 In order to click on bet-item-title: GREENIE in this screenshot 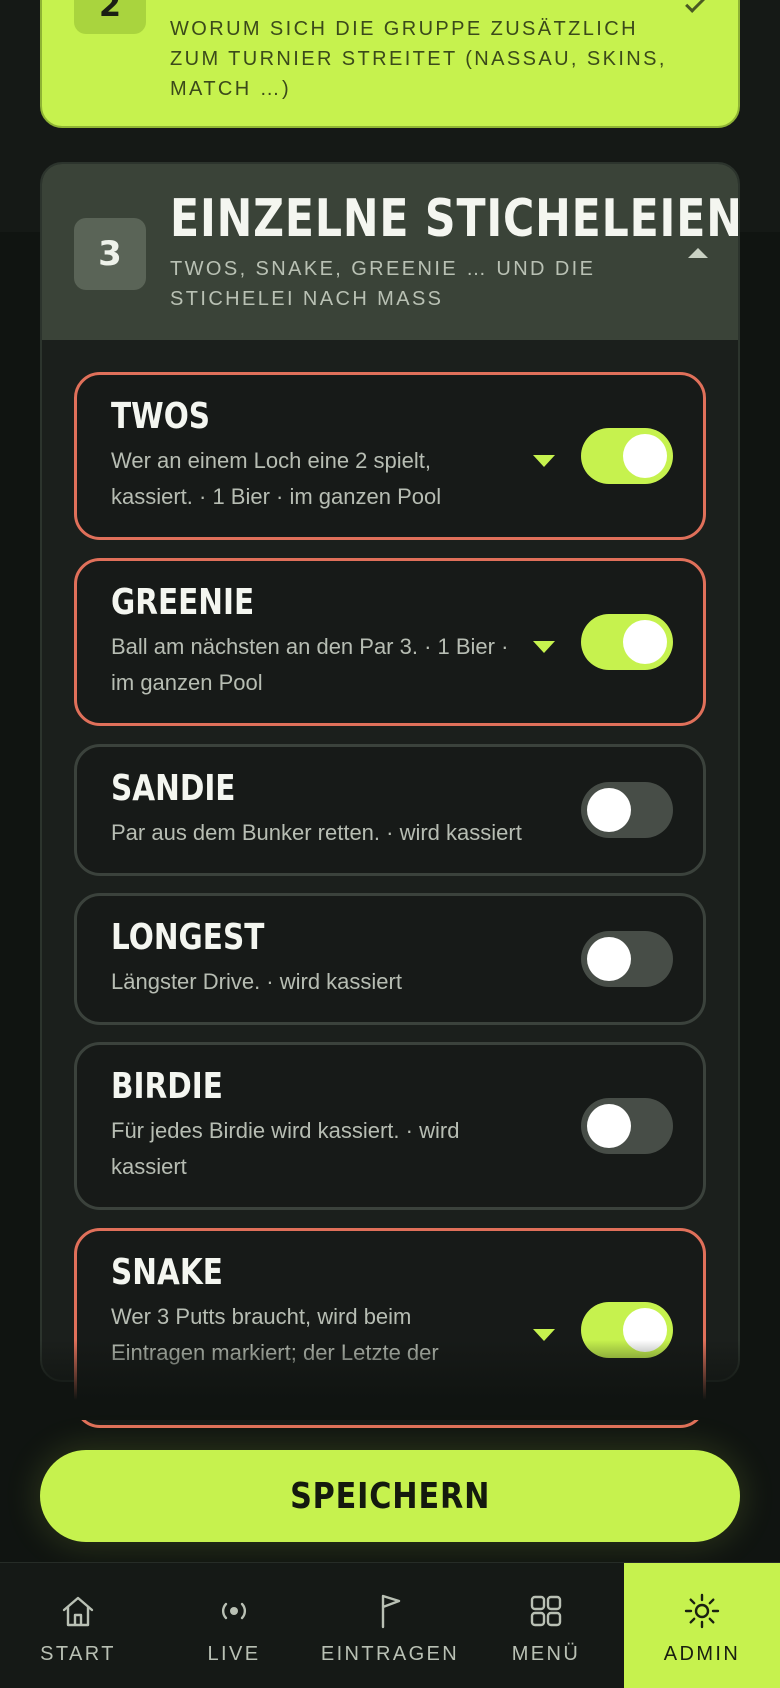, I will do `click(183, 602)`.